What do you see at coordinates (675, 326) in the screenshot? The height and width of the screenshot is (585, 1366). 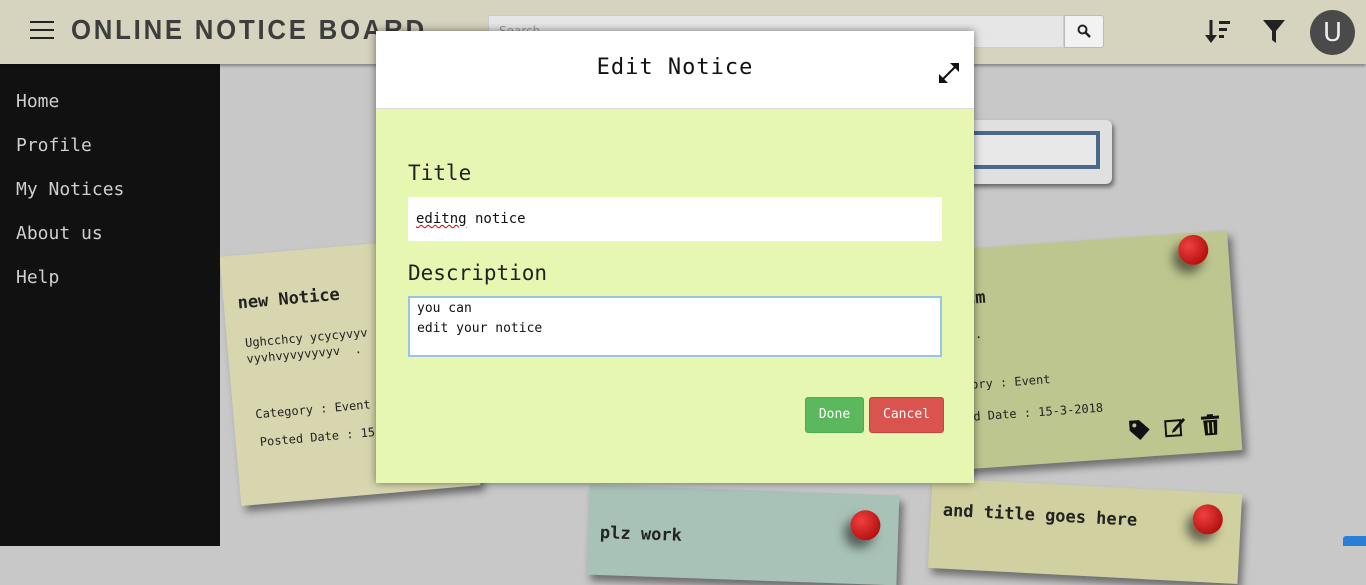 I see `description-textarea: you can edit your notice` at bounding box center [675, 326].